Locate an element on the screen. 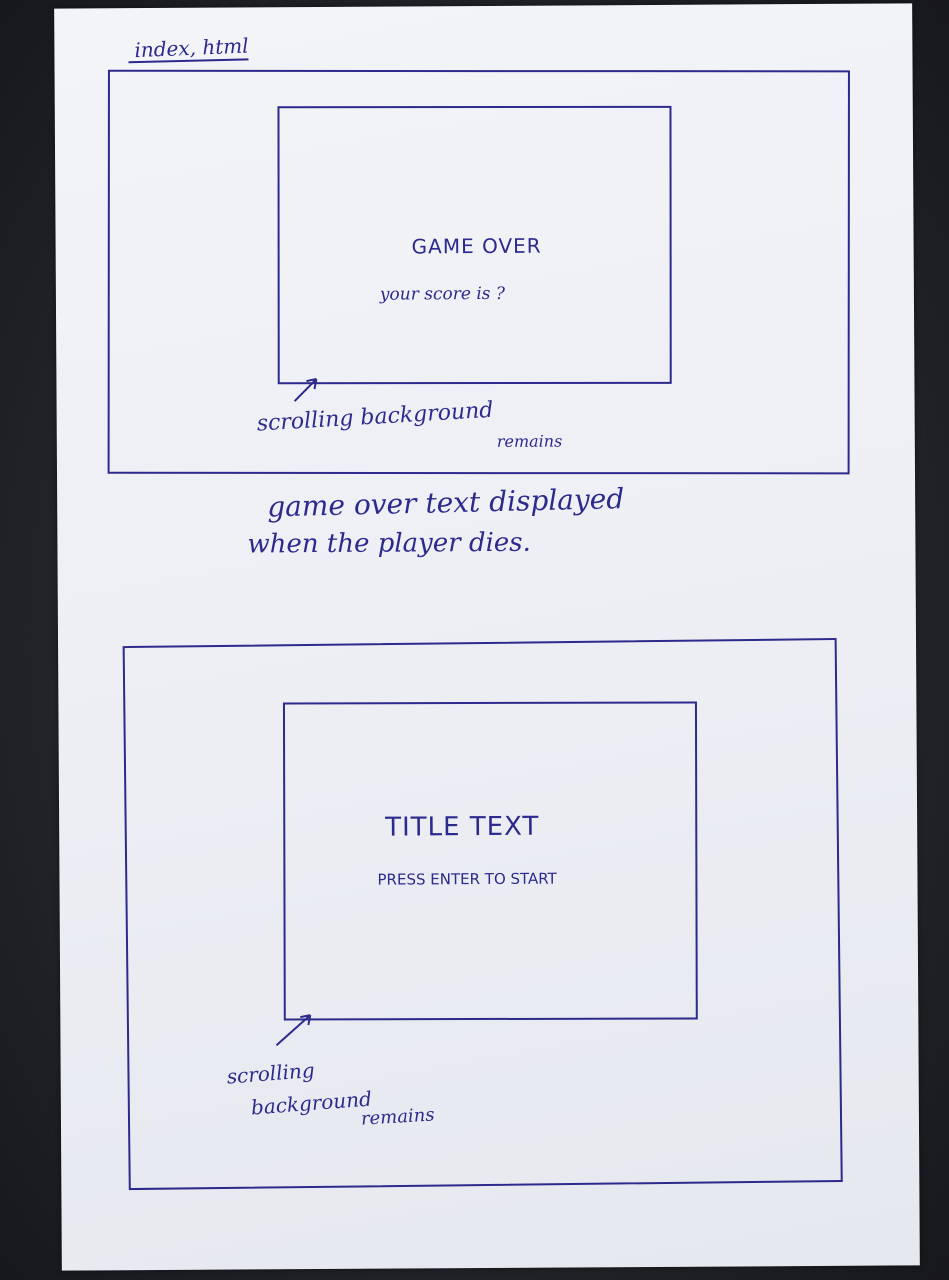 The image size is (949, 1280). caption-line2: when the player dies. is located at coordinates (389, 543).